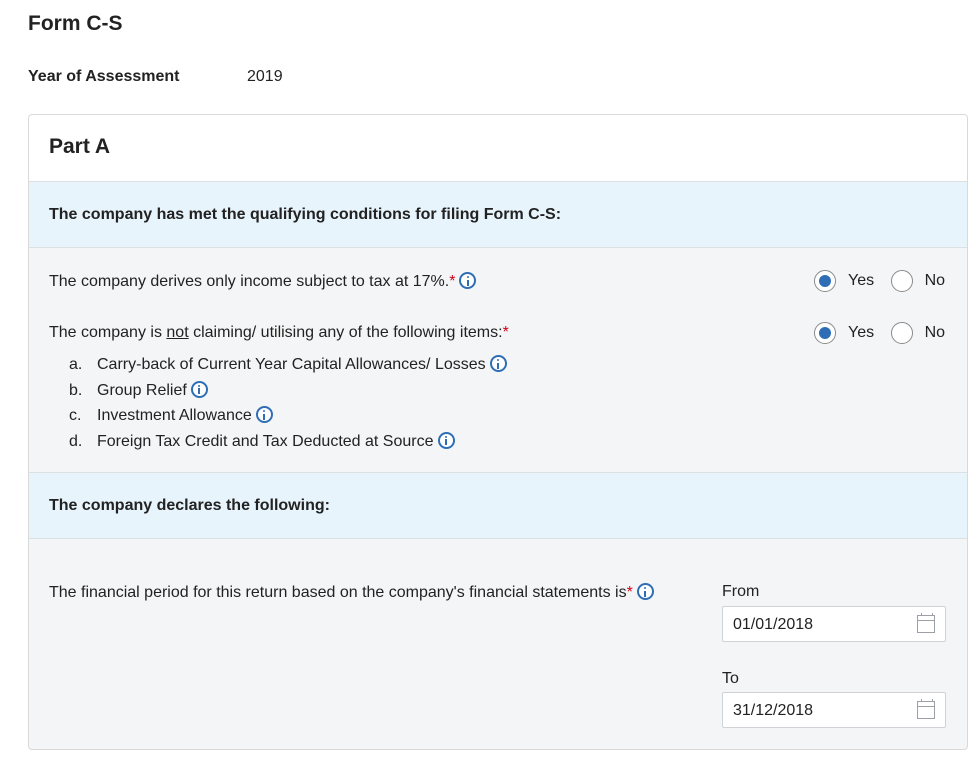 This screenshot has height=761, width=979. Describe the element at coordinates (288, 393) in the screenshot. I see `list-item: b. Group Relief` at that location.